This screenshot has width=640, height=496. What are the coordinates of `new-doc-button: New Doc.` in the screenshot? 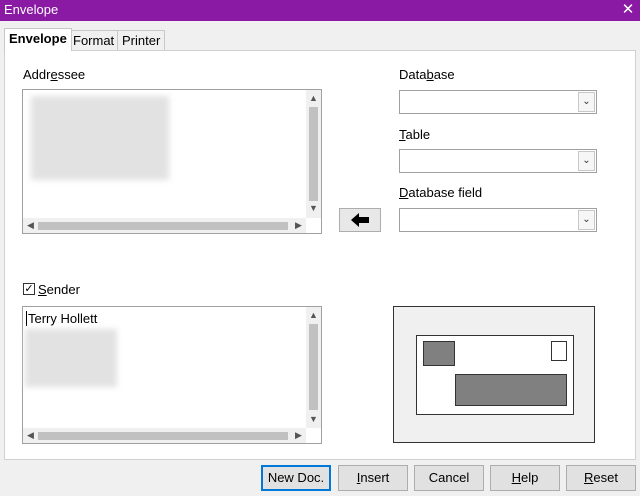 It's located at (296, 478).